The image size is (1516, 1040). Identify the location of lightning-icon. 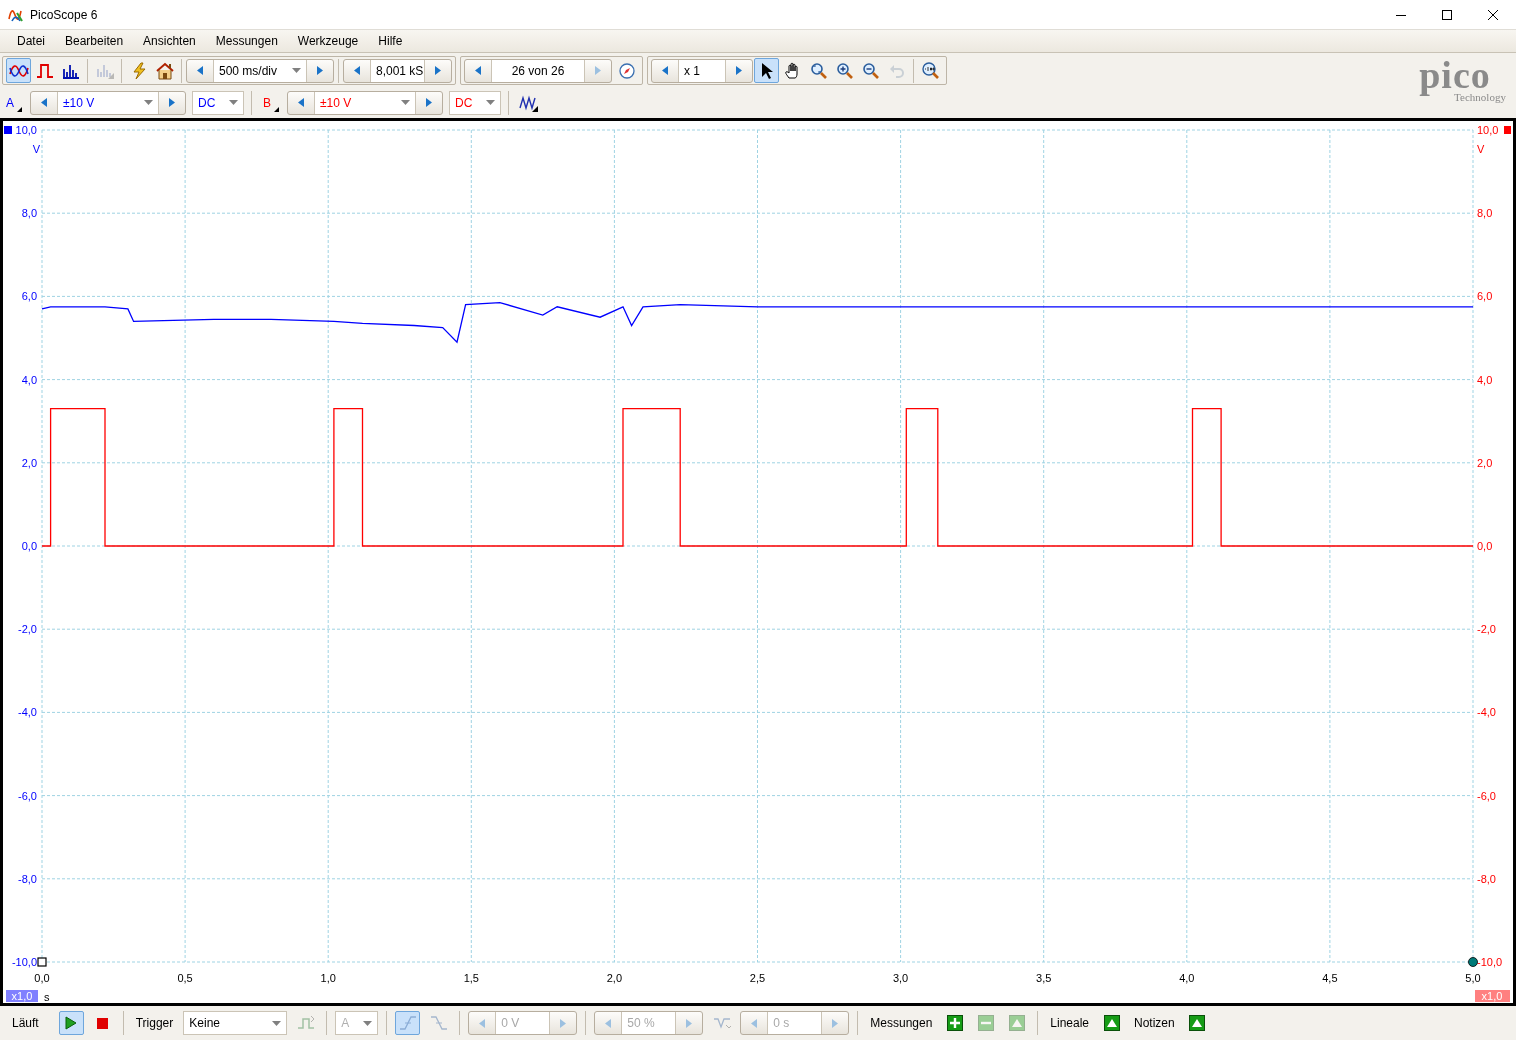
(138, 70).